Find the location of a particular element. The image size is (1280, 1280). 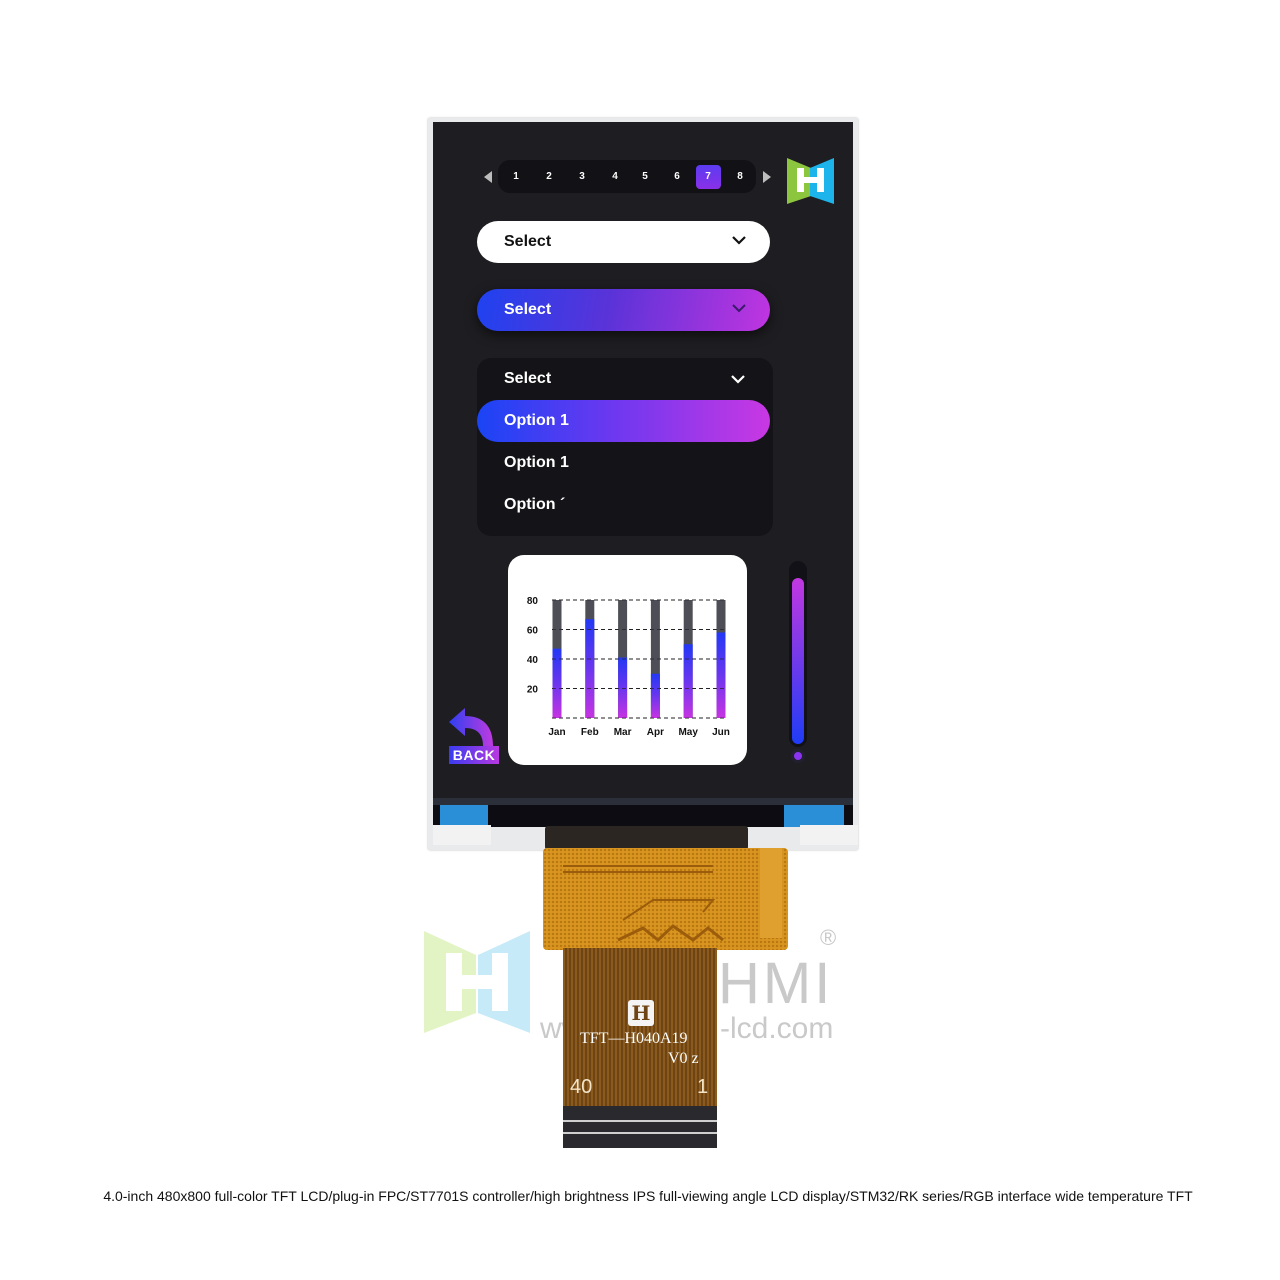

y-tick-label: 60 is located at coordinates (533, 631).